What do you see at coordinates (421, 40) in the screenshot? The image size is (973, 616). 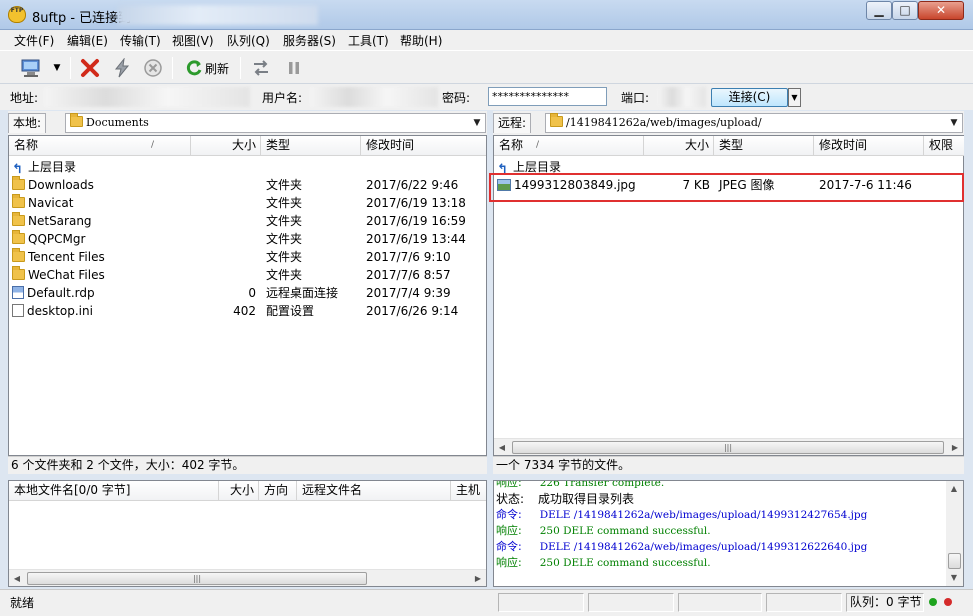 I see `menu-help: 帮助(H)` at bounding box center [421, 40].